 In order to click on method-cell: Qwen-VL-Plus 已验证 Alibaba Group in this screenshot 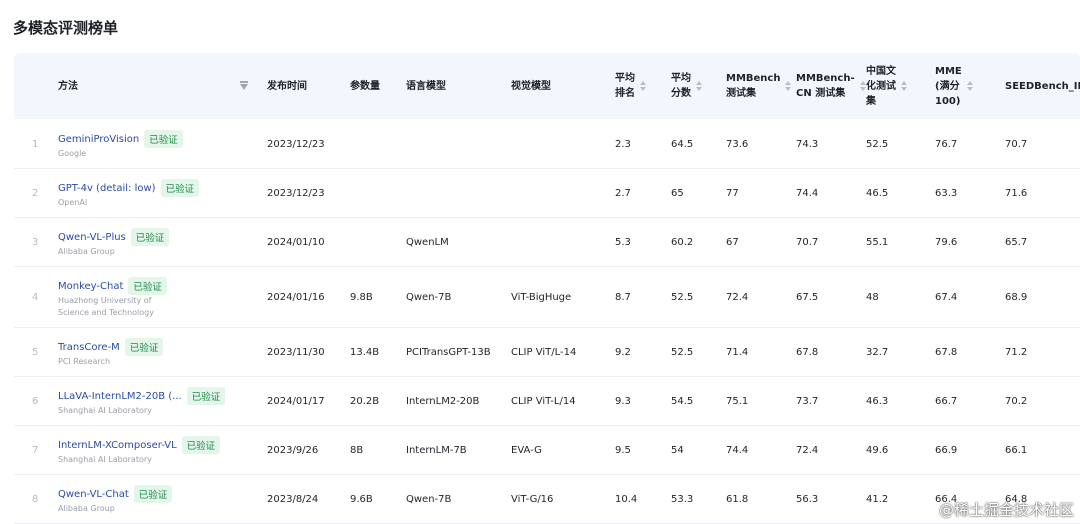, I will do `click(114, 243)`.